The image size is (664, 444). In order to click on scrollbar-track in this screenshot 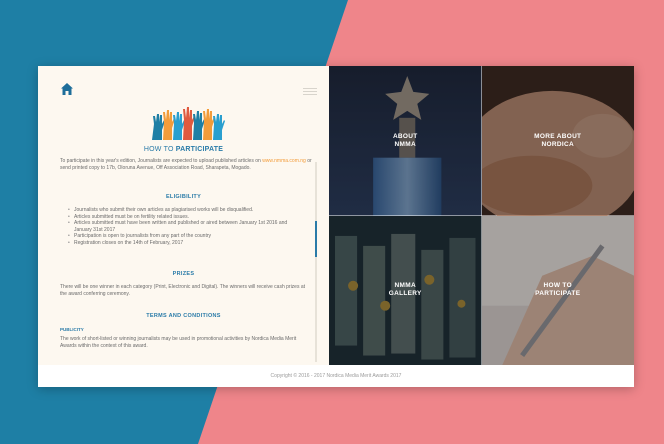, I will do `click(316, 262)`.